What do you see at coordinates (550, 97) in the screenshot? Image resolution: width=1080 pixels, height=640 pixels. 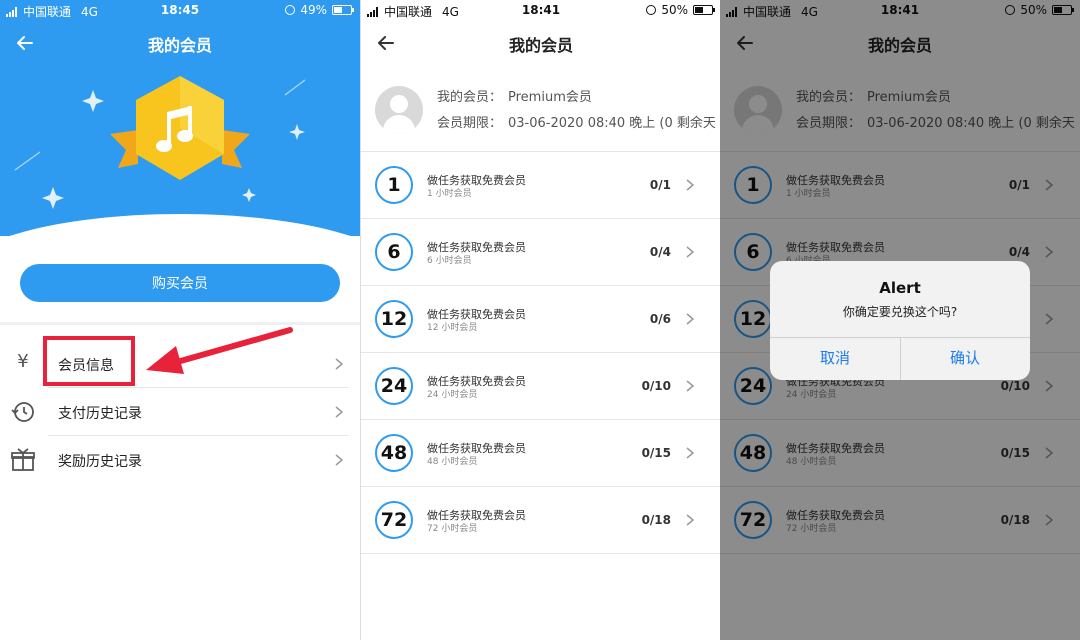 I see `member-value: Premium会员` at bounding box center [550, 97].